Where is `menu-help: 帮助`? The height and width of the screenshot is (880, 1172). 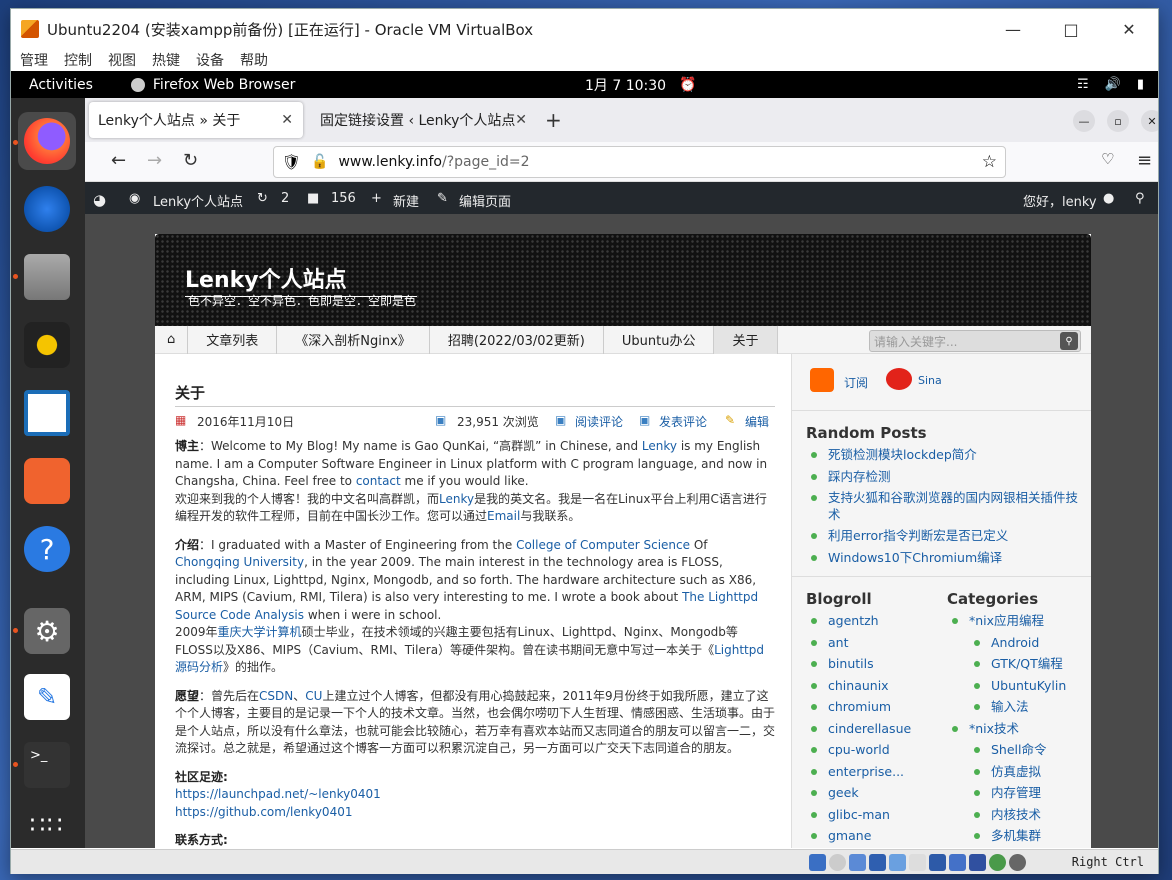 menu-help: 帮助 is located at coordinates (254, 60).